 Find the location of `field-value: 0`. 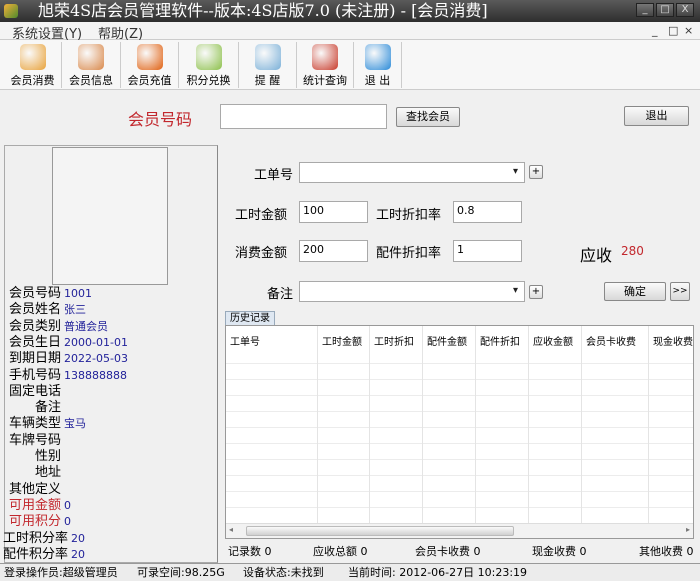

field-value: 0 is located at coordinates (68, 522).